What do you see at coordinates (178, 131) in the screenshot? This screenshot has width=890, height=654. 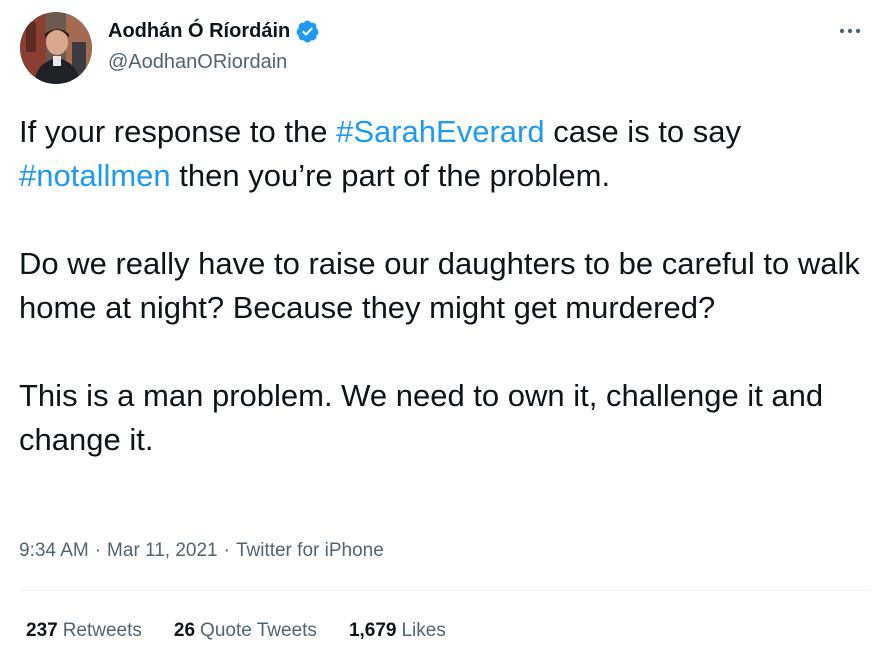 I see `text-segment: If your response to the` at bounding box center [178, 131].